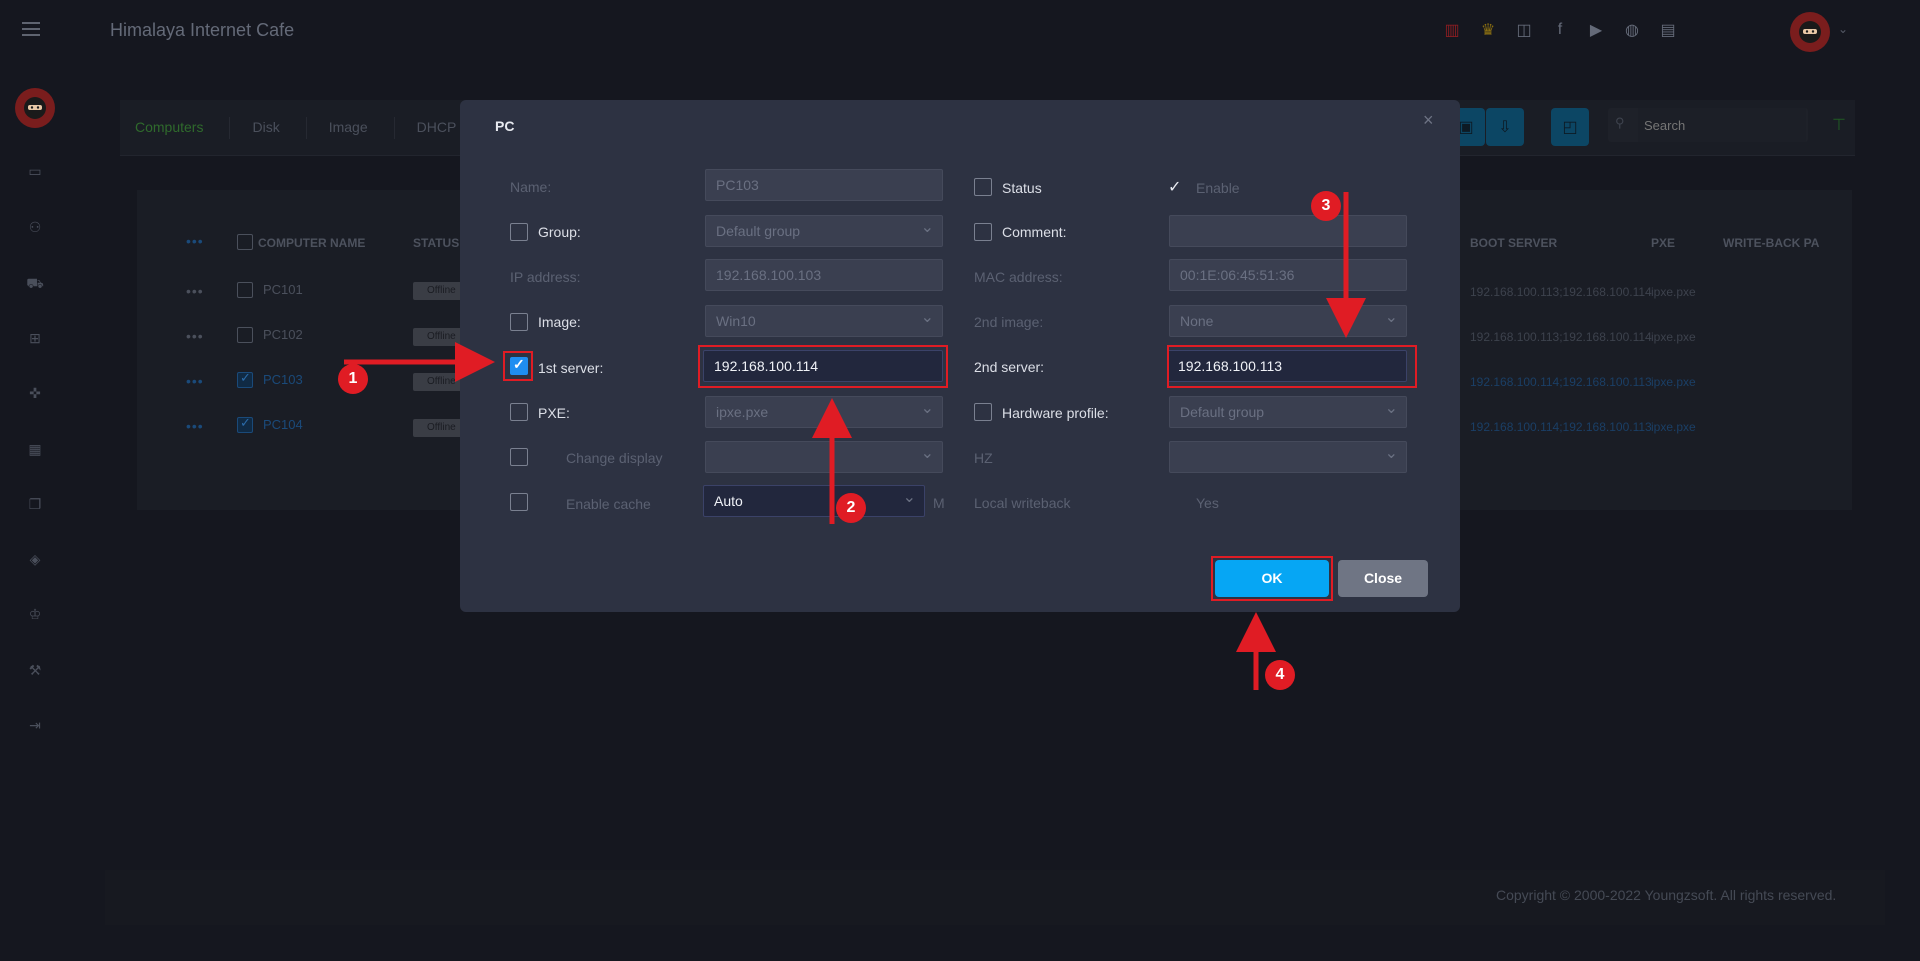  Describe the element at coordinates (1288, 320) in the screenshot. I see `second-image-select: None` at that location.